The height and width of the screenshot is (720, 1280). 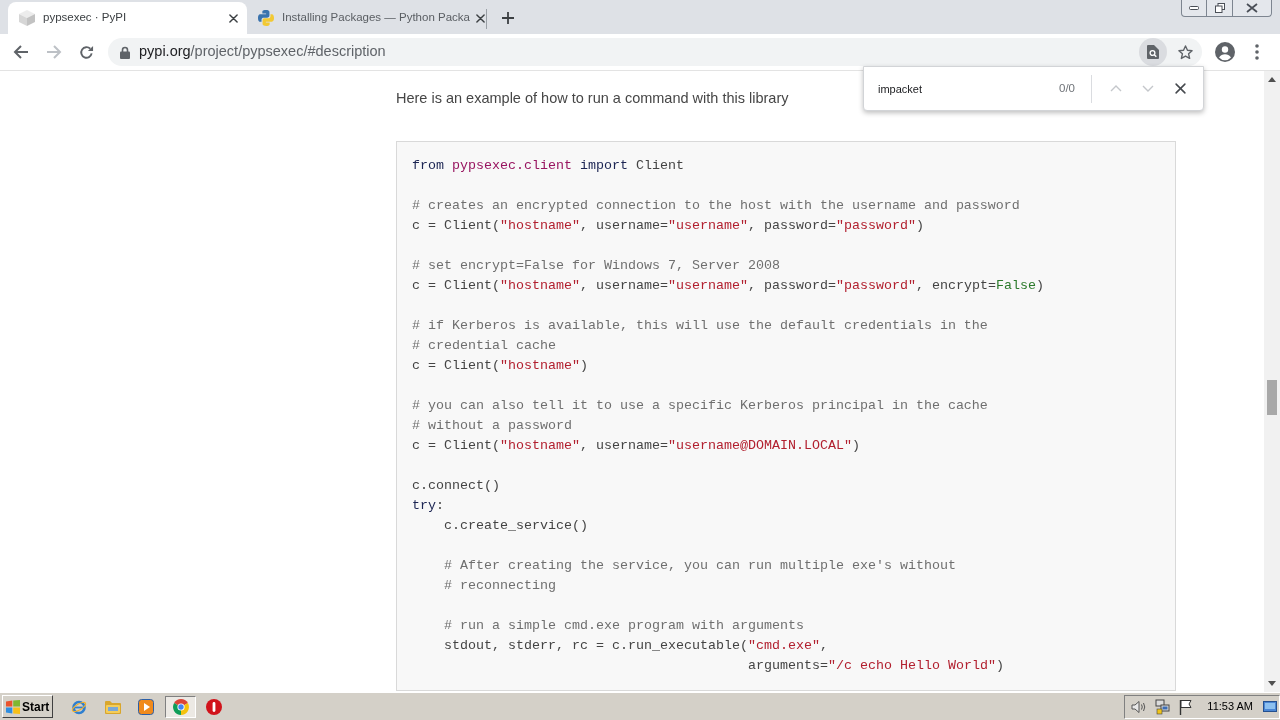 What do you see at coordinates (27, 18) in the screenshot?
I see `cube-icon` at bounding box center [27, 18].